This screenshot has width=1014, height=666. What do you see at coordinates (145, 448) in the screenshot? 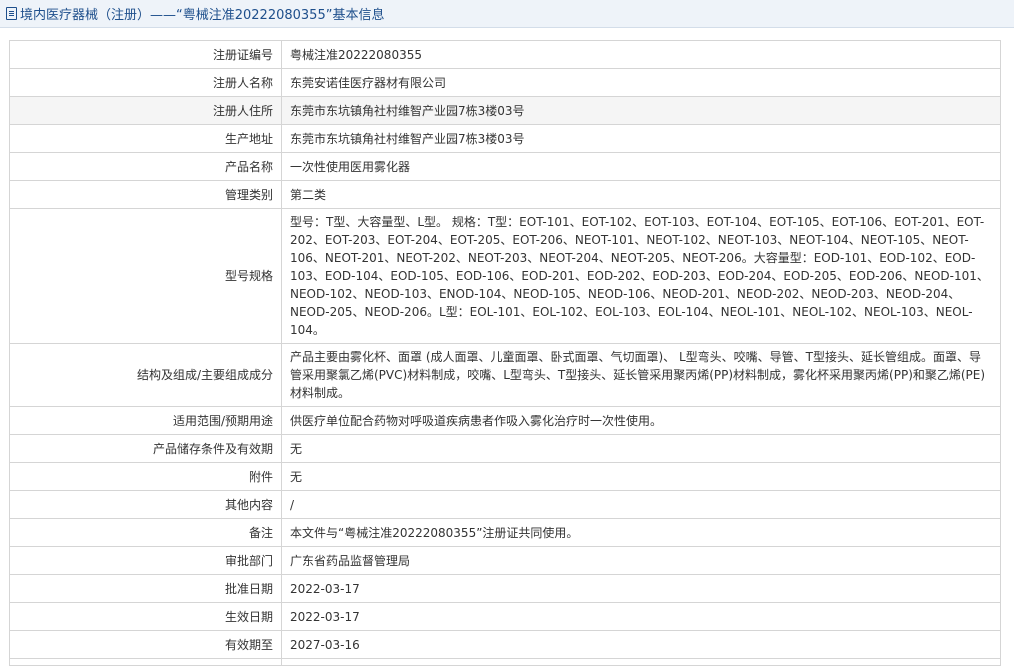
I see `field-label: 产品储存条件及有效期` at bounding box center [145, 448].